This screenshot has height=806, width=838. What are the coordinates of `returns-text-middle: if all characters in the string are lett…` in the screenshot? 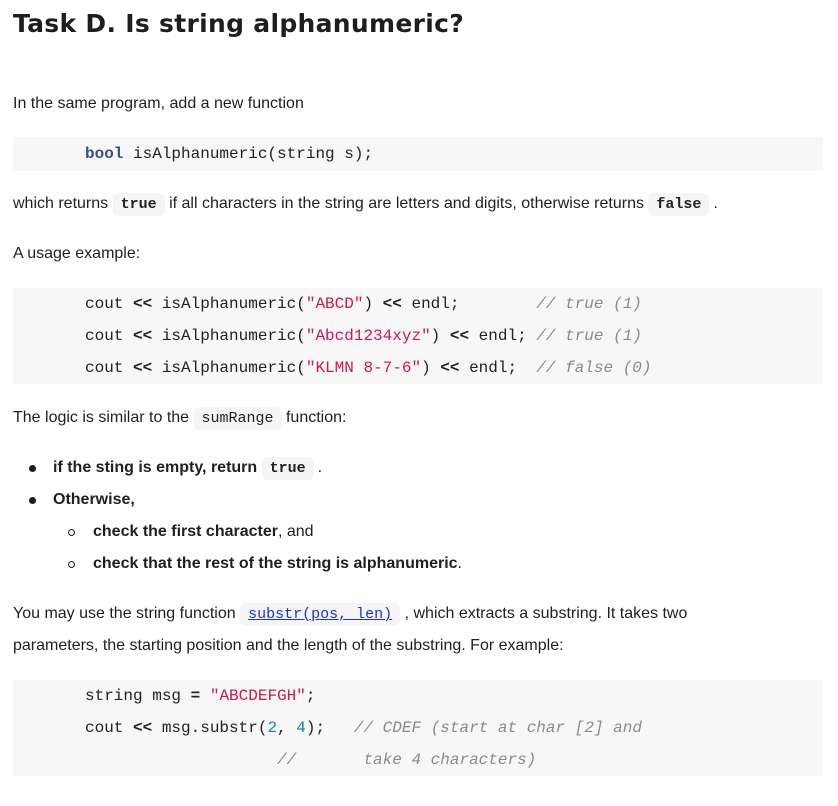 It's located at (406, 203).